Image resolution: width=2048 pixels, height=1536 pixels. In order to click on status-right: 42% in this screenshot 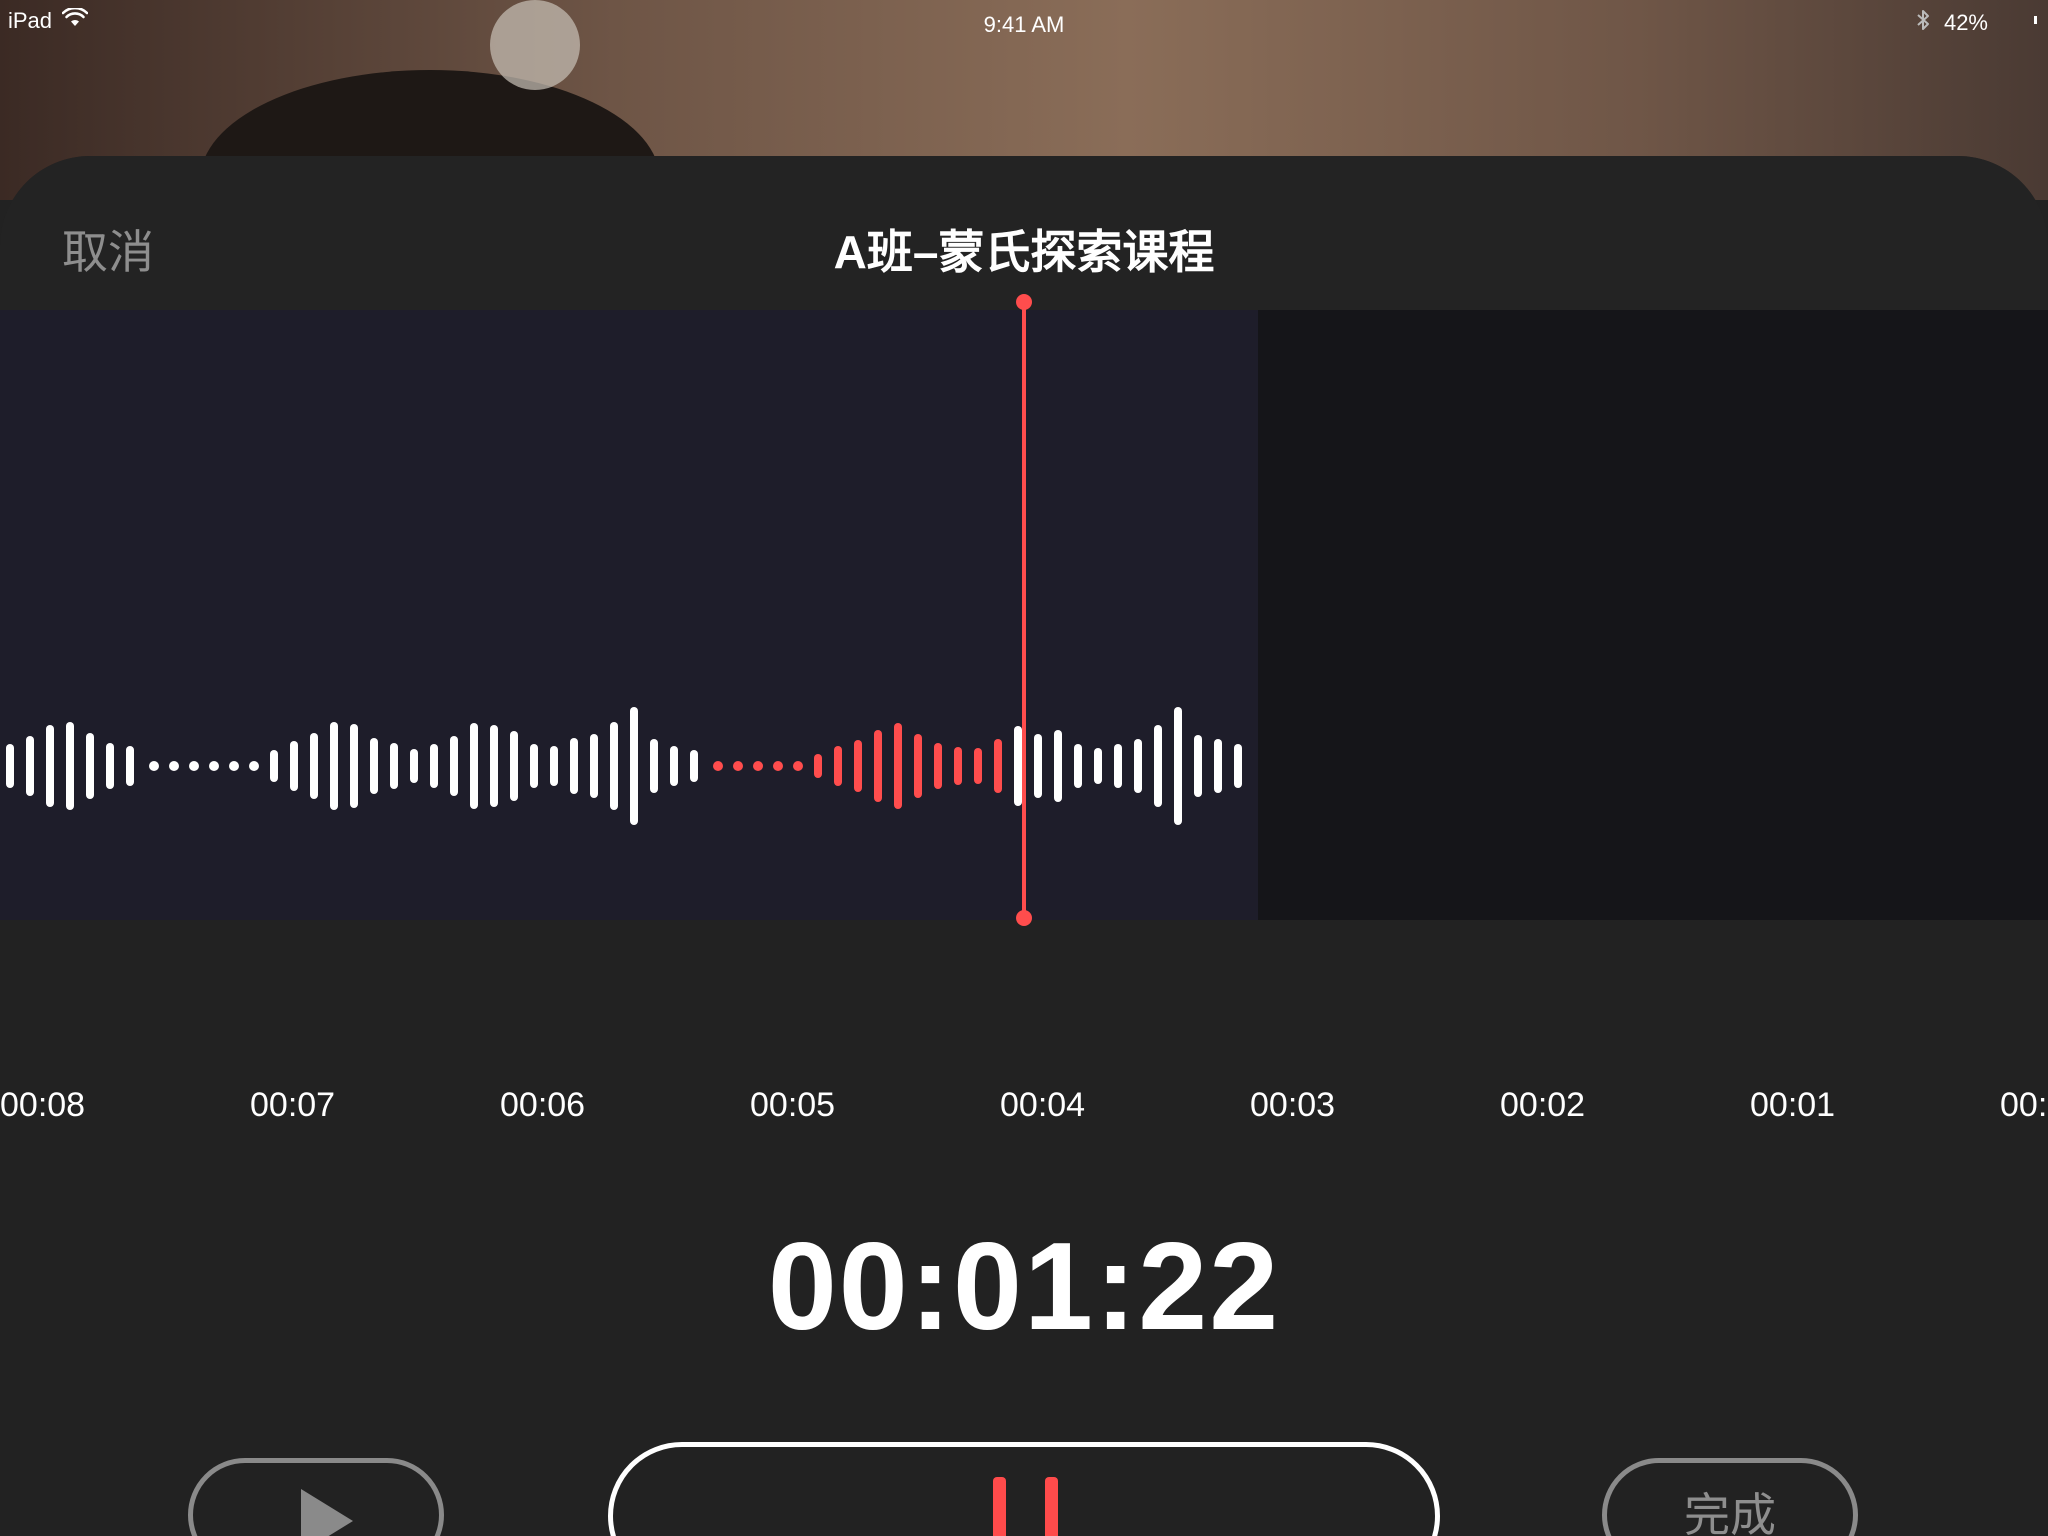, I will do `click(1952, 23)`.